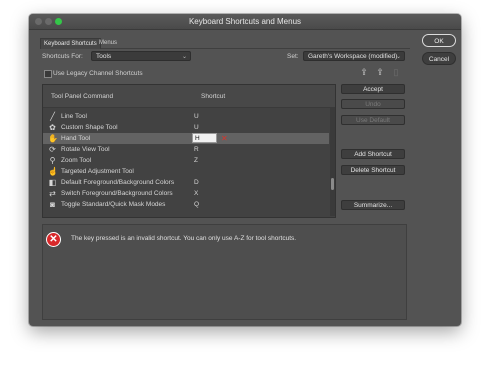  I want to click on invalid-shortcut-icon: ✕, so click(224, 138).